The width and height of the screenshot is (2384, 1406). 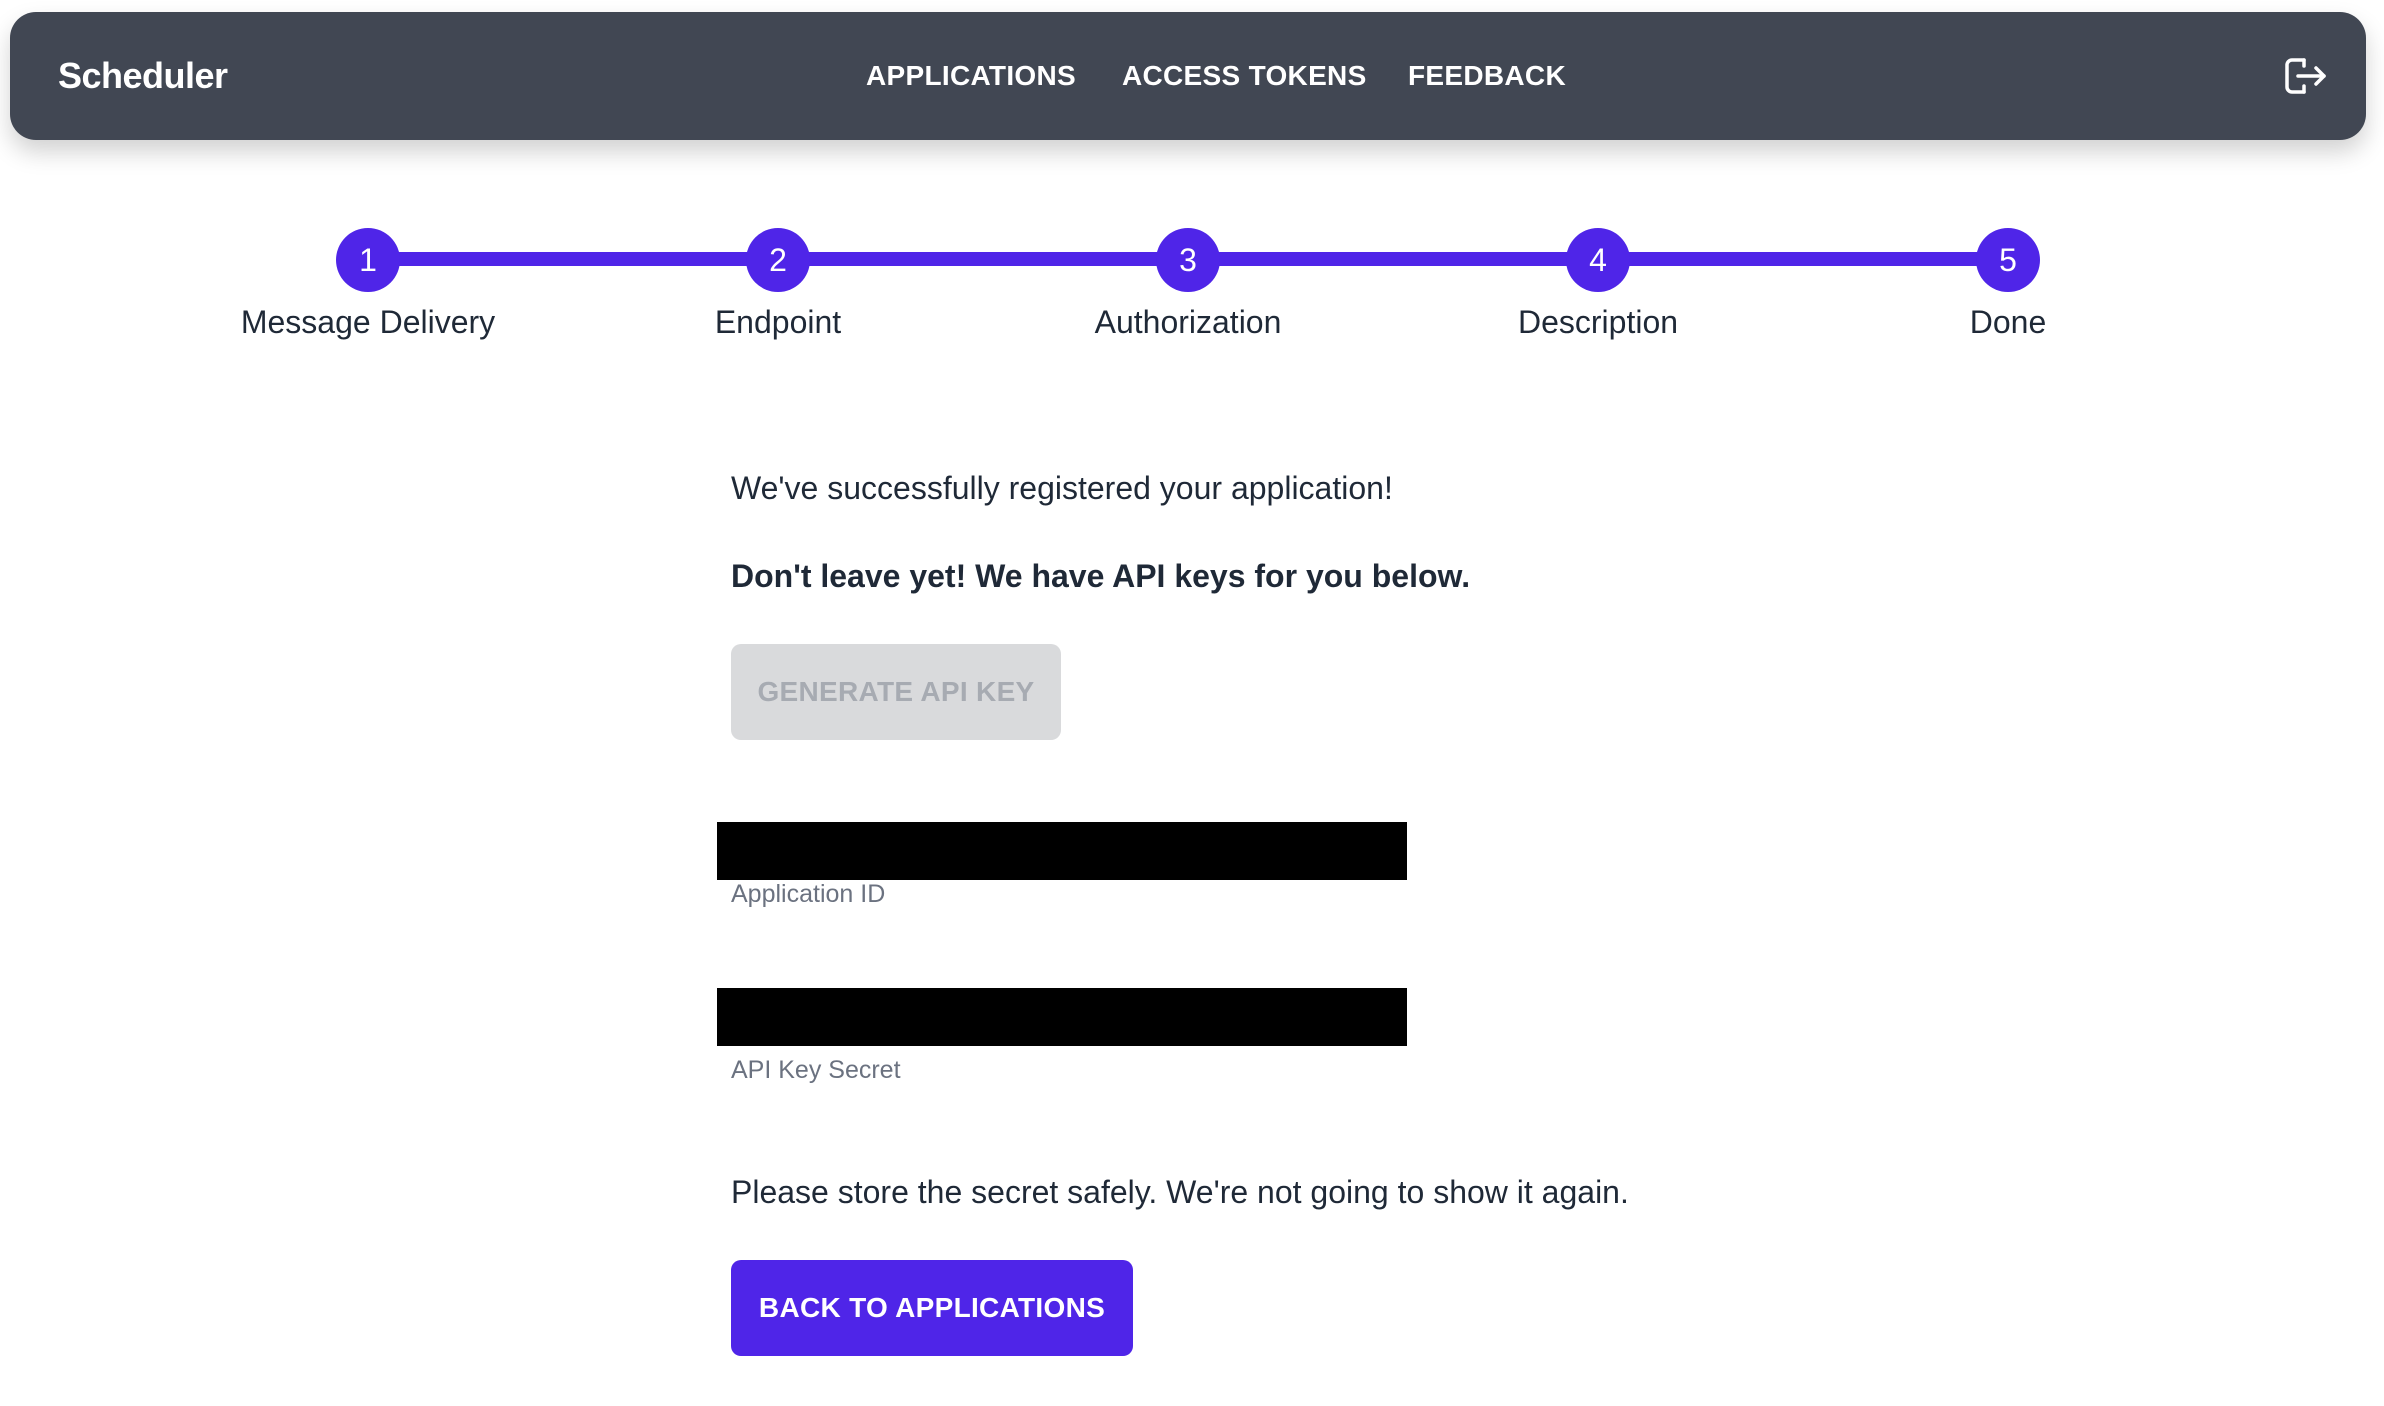 I want to click on step-number: 2, so click(x=778, y=260).